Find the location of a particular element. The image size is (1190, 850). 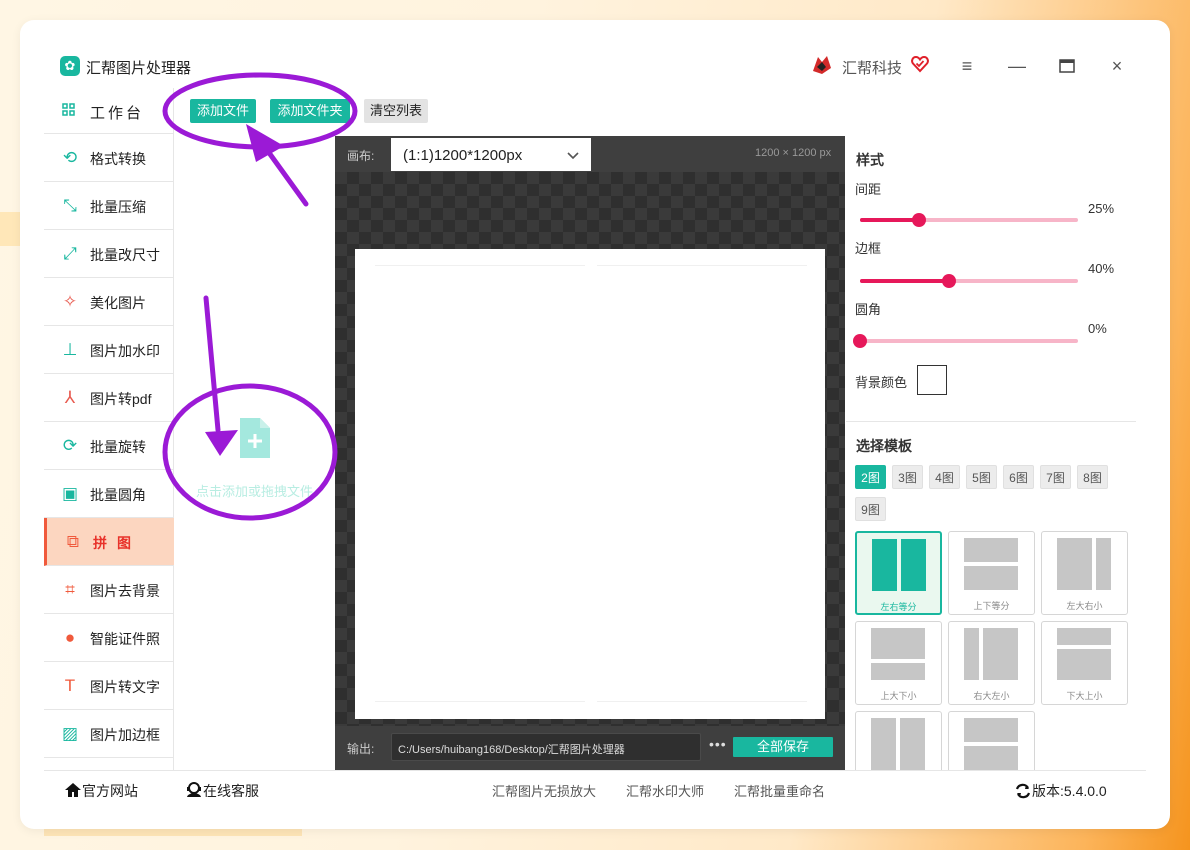

template-option: 左大右小 is located at coordinates (1084, 573).